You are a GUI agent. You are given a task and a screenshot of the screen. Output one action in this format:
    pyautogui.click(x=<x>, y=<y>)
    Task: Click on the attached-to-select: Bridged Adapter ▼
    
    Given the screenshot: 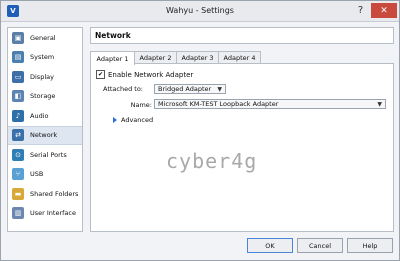 What is the action you would take?
    pyautogui.click(x=190, y=89)
    